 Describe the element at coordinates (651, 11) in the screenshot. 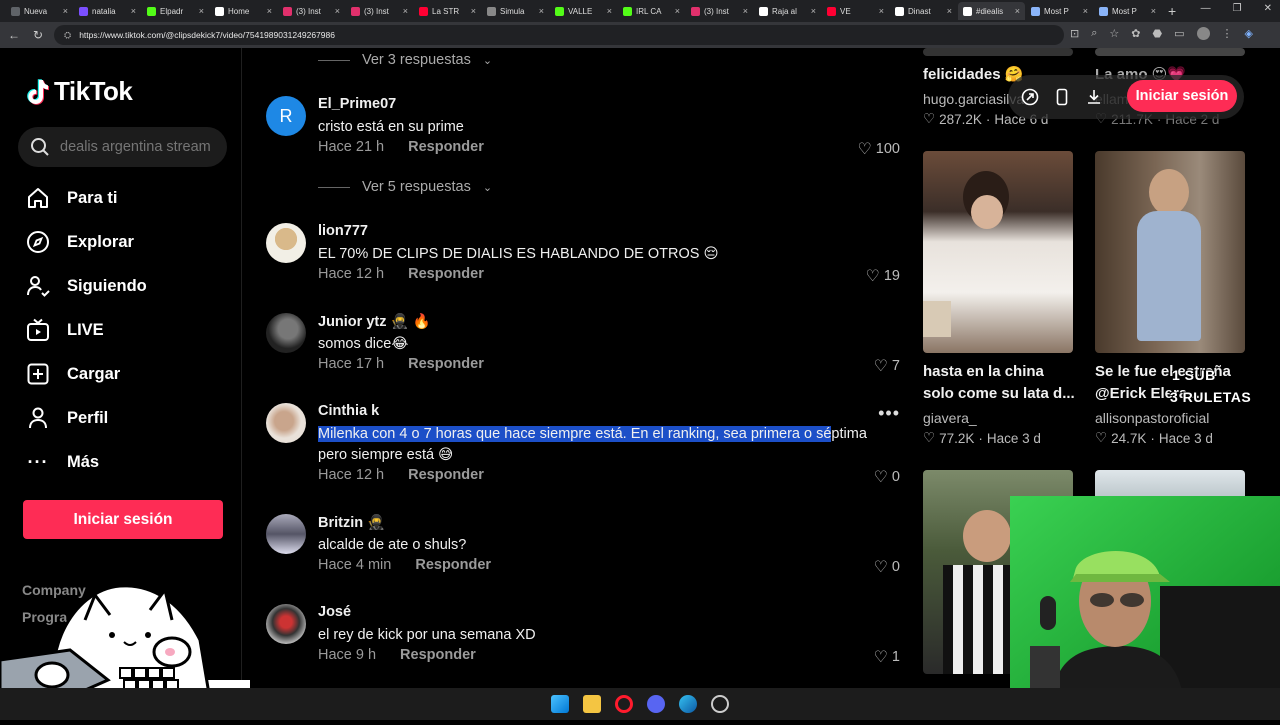

I see `browser-tab: IRL CA ×` at that location.